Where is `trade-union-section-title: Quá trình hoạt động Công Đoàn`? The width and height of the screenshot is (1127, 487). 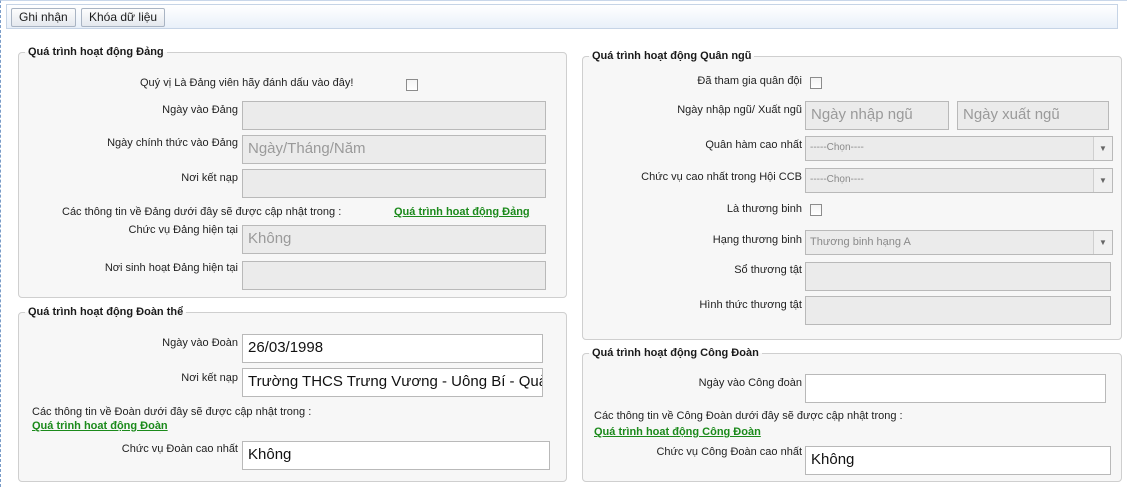
trade-union-section-title: Quá trình hoạt động Công Đoàn is located at coordinates (675, 353).